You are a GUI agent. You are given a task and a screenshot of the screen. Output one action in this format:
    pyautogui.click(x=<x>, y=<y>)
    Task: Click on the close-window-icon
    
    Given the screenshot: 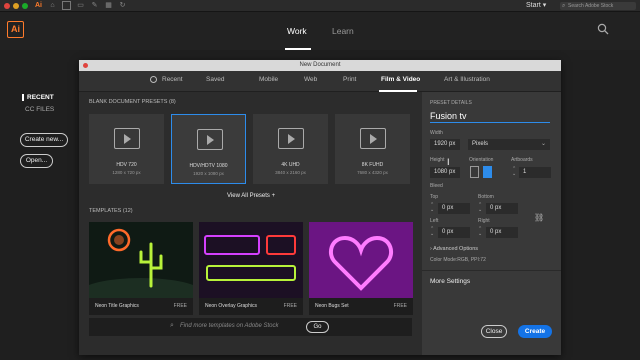 What is the action you would take?
    pyautogui.click(x=7, y=6)
    